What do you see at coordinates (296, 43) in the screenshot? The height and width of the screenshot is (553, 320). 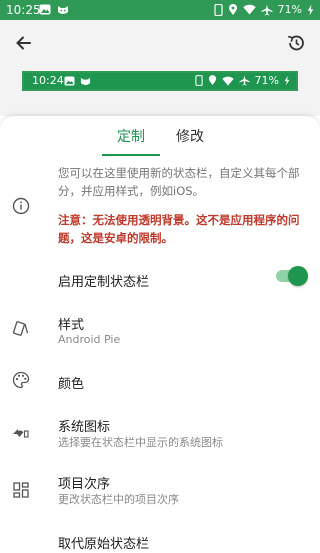 I see `history-icon` at bounding box center [296, 43].